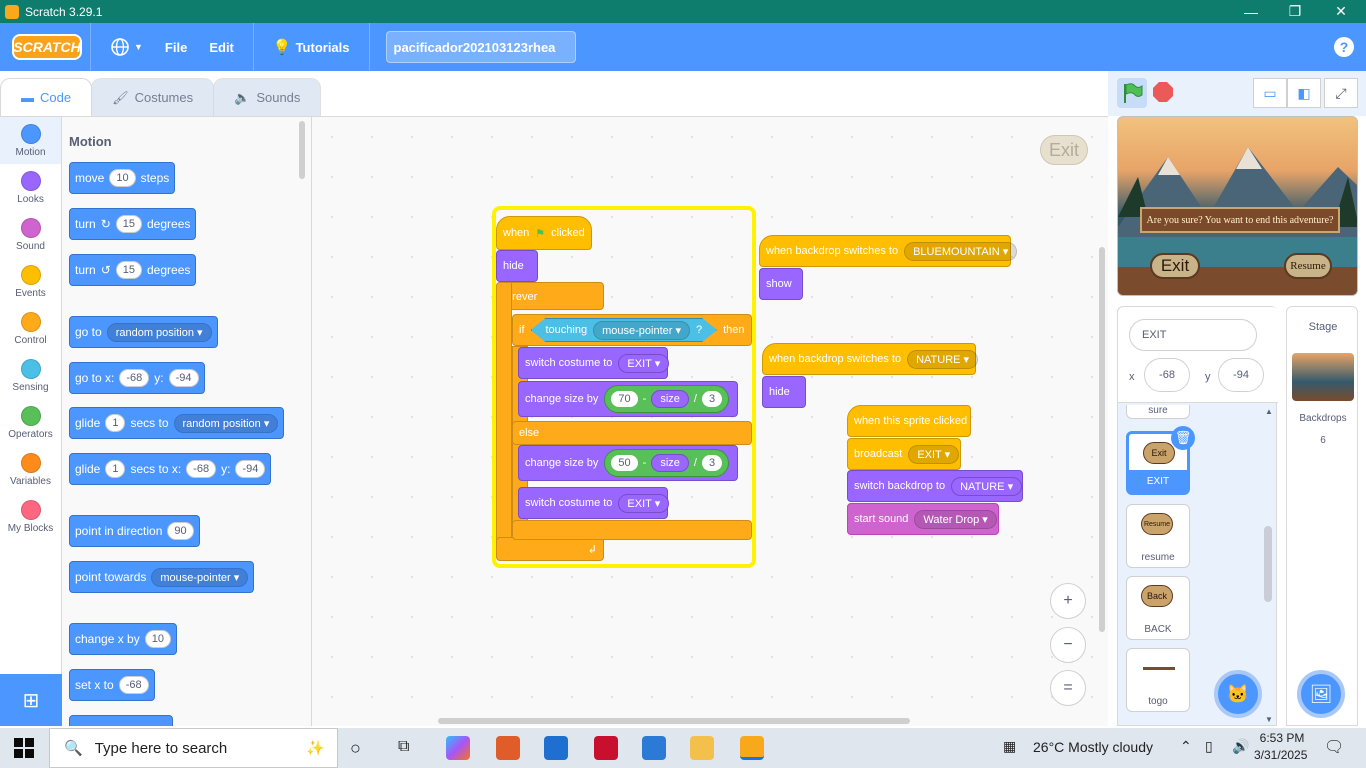 The height and width of the screenshot is (768, 1366). I want to click on workspace-scrollbar-horizontal, so click(674, 721).